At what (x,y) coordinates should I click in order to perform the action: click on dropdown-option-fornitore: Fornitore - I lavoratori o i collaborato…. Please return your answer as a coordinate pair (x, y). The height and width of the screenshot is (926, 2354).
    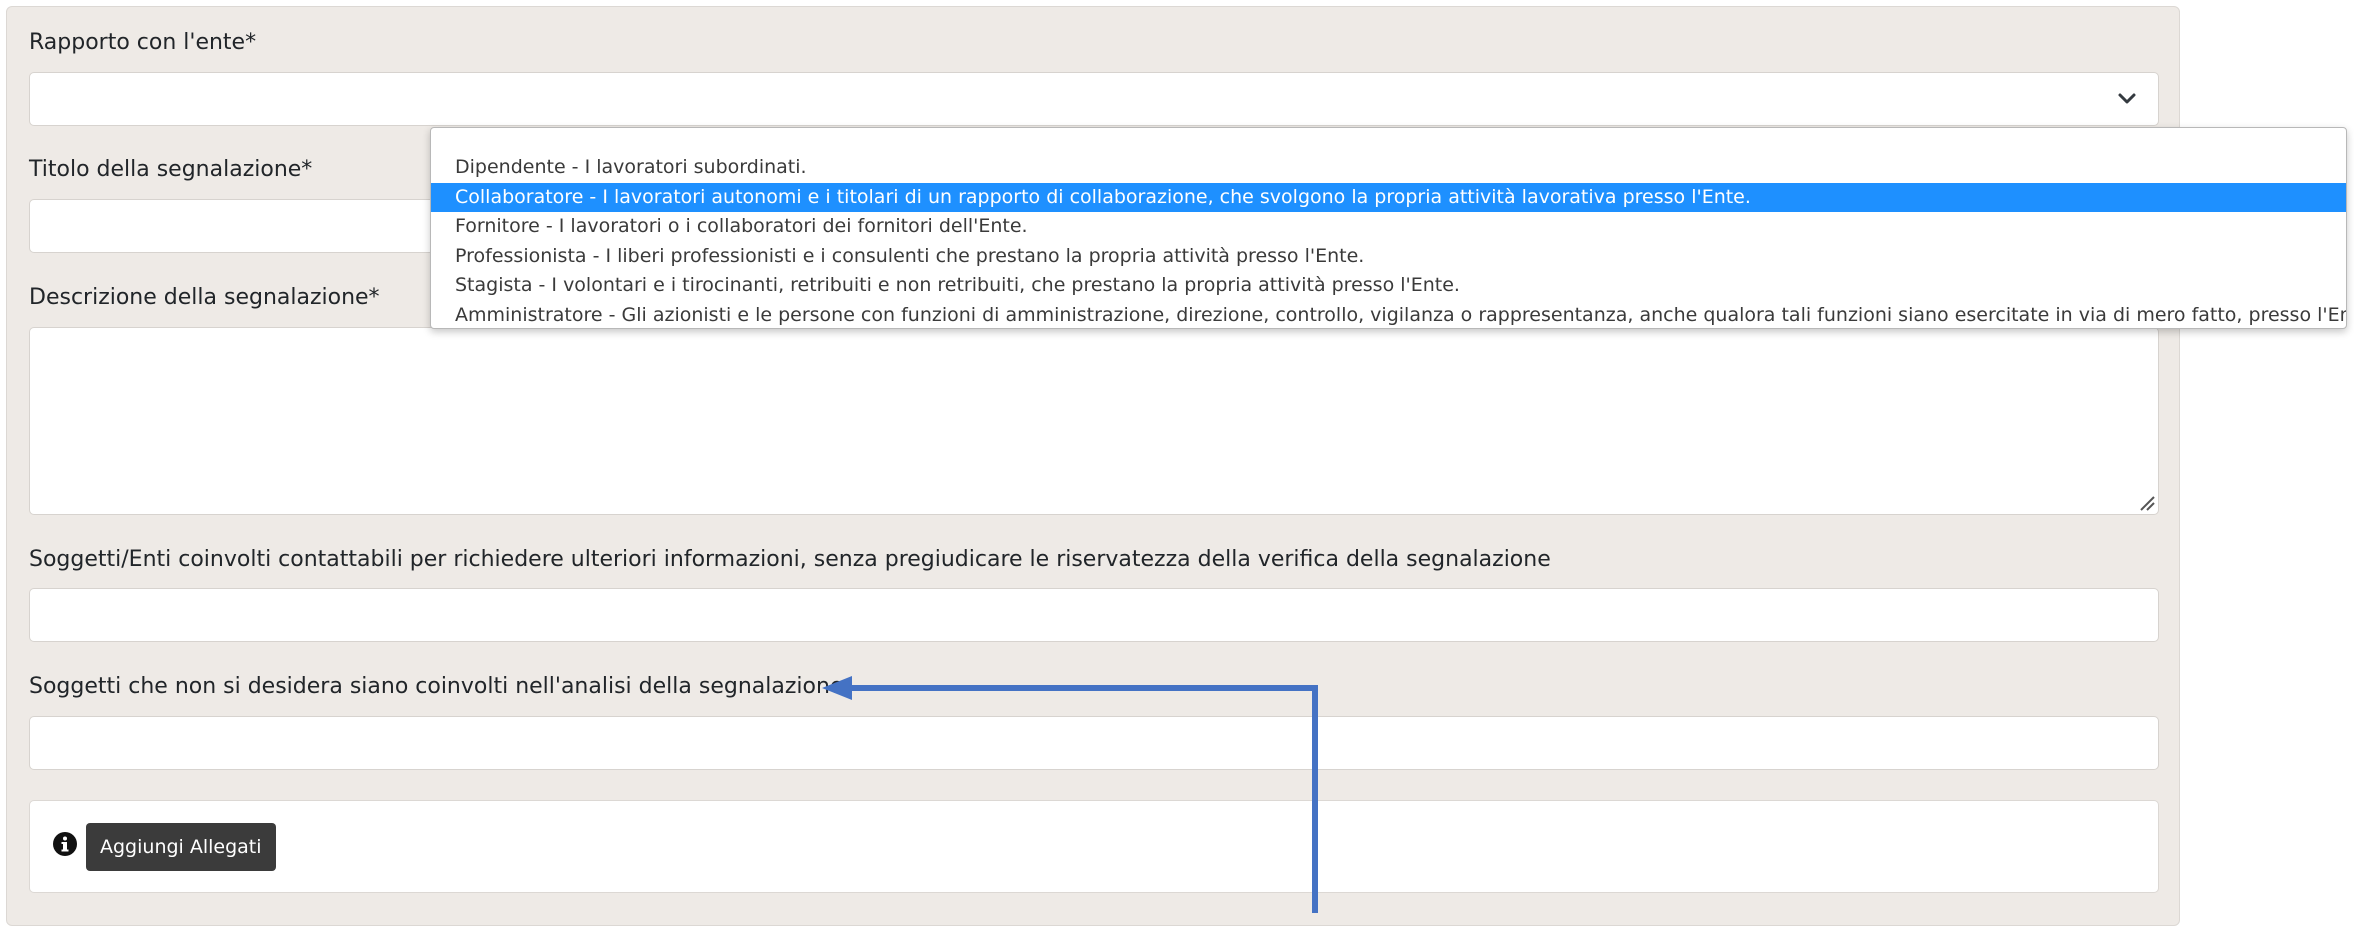
    Looking at the image, I should click on (1388, 227).